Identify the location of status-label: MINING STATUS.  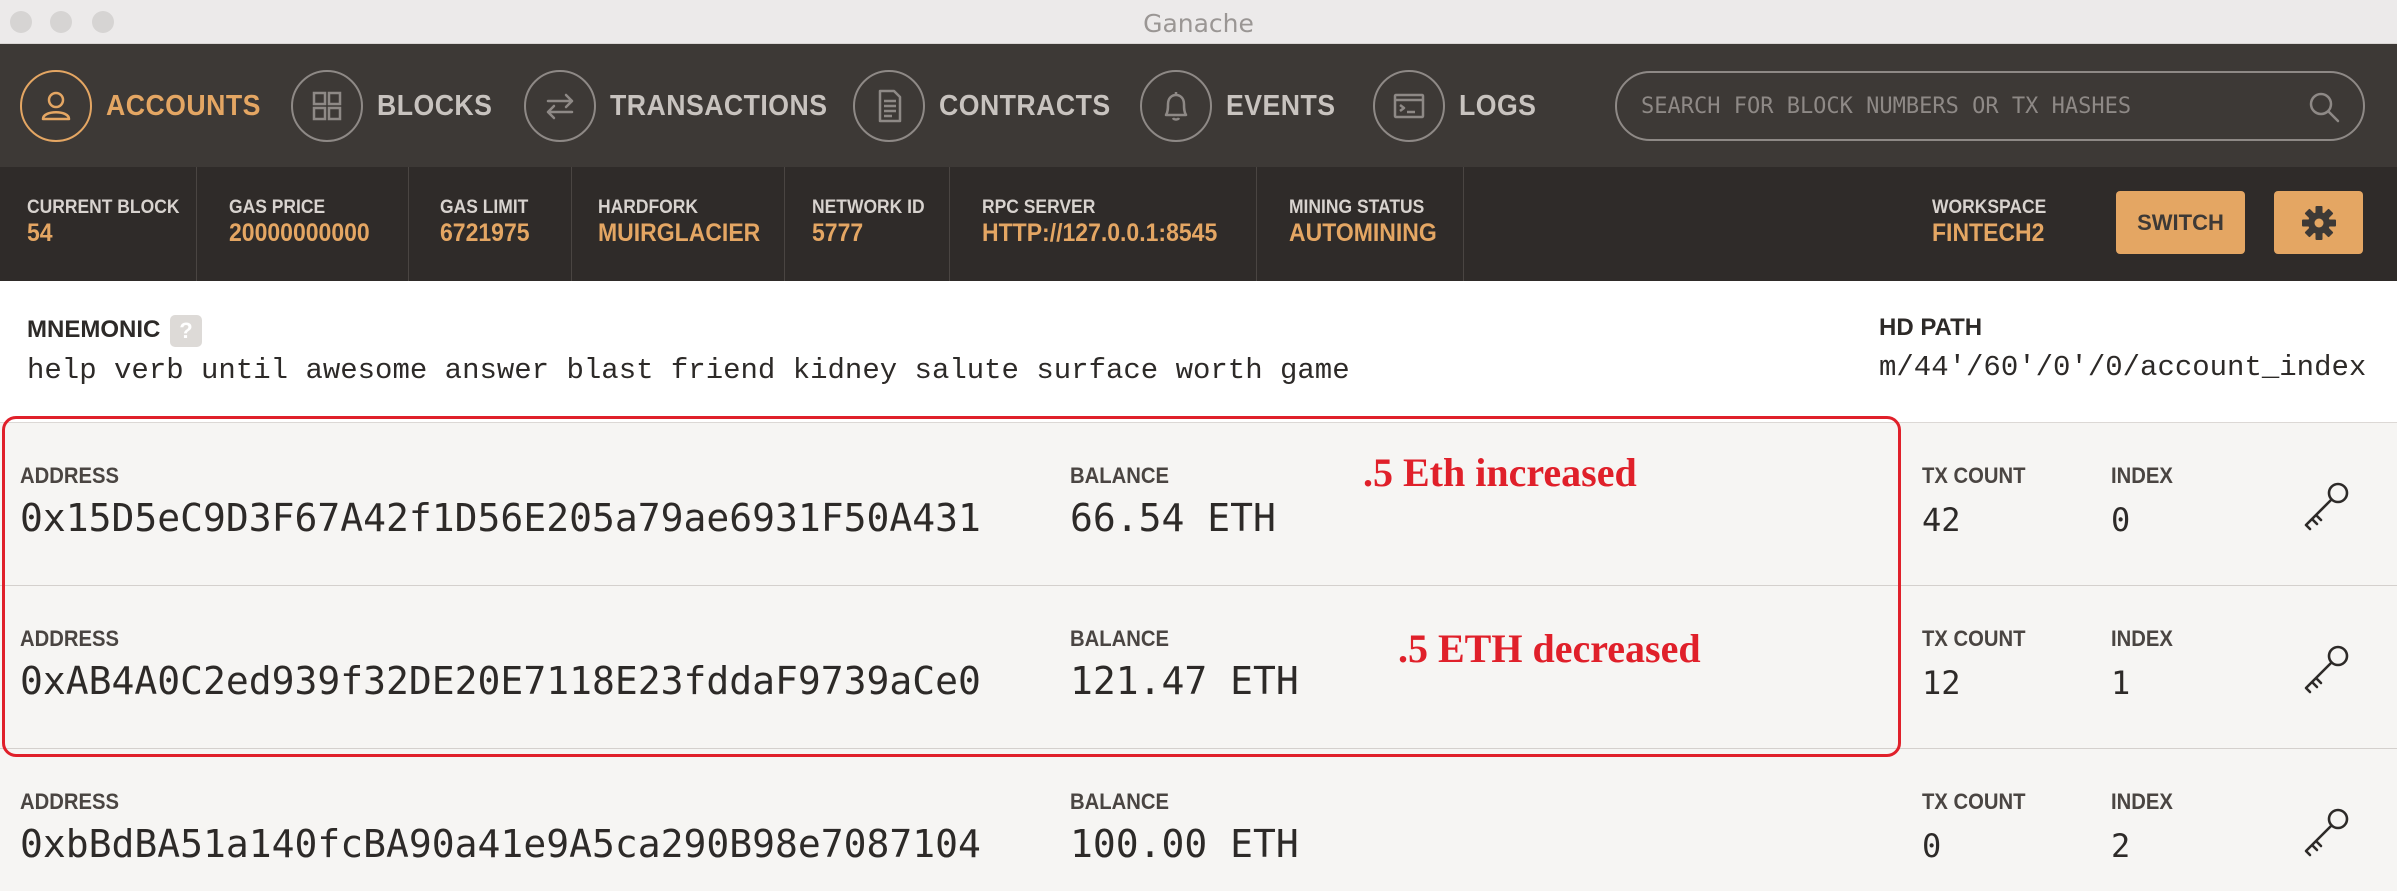
(1357, 207).